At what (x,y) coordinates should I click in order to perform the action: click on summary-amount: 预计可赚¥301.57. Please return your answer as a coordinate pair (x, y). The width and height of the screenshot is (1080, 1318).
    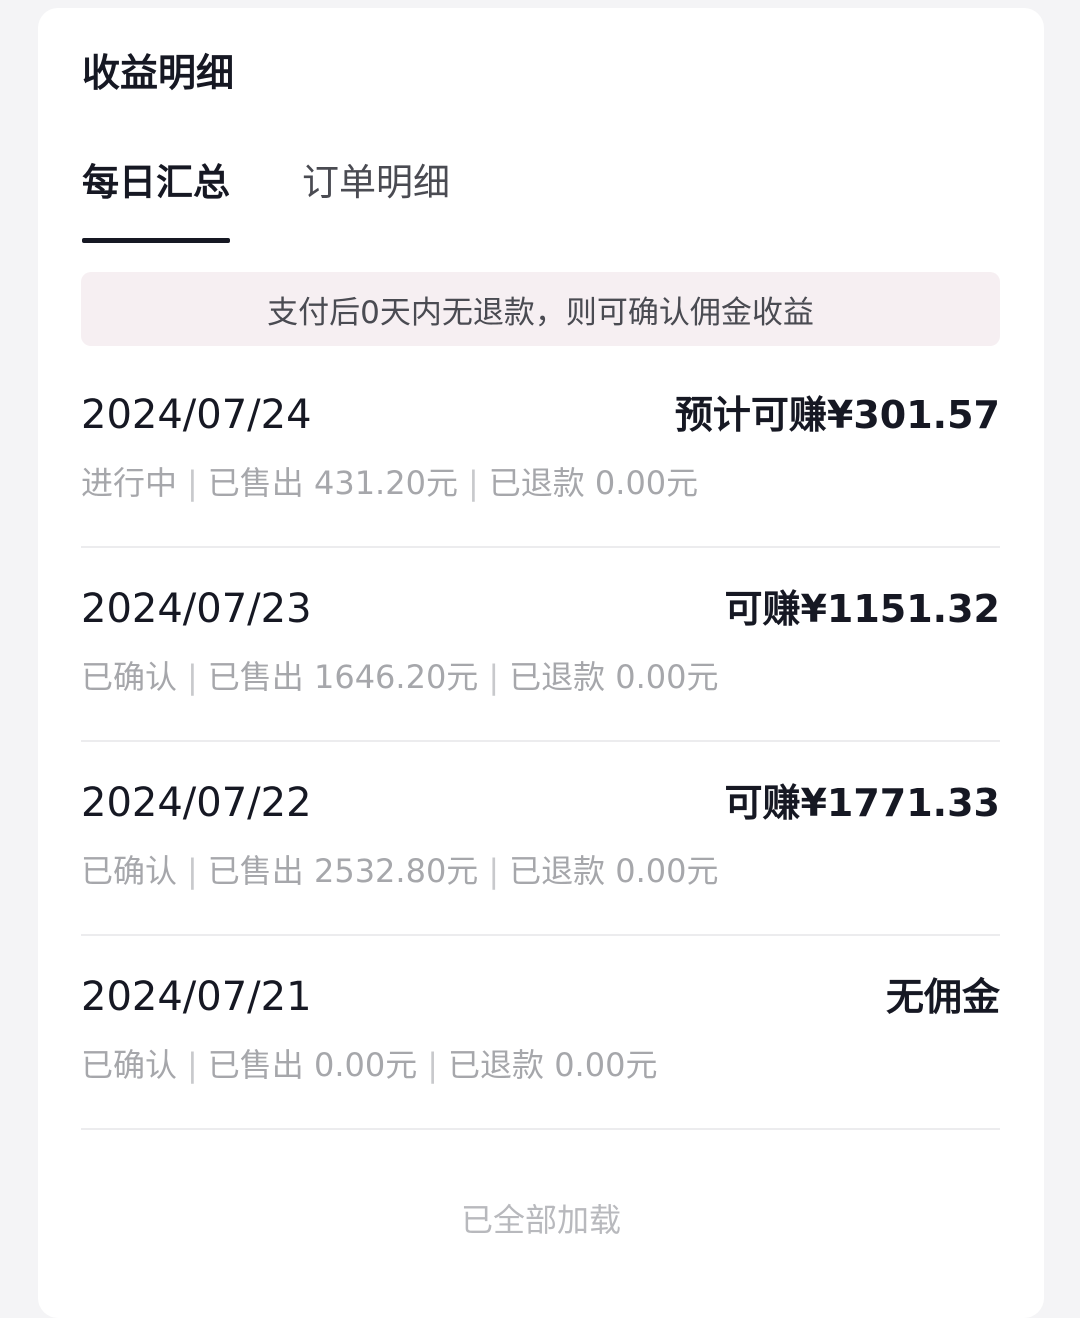
    Looking at the image, I should click on (837, 415).